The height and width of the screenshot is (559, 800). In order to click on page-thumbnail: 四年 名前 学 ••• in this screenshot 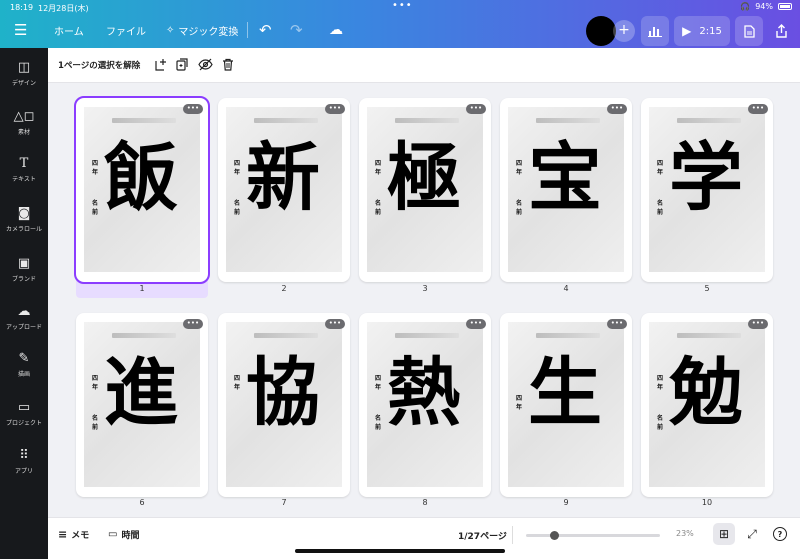, I will do `click(707, 190)`.